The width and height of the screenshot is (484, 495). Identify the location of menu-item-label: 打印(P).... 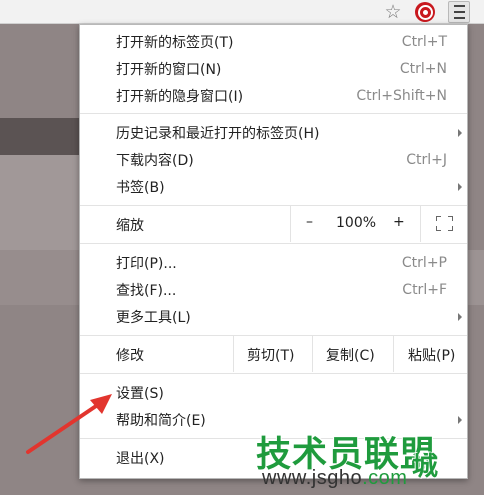
(146, 264).